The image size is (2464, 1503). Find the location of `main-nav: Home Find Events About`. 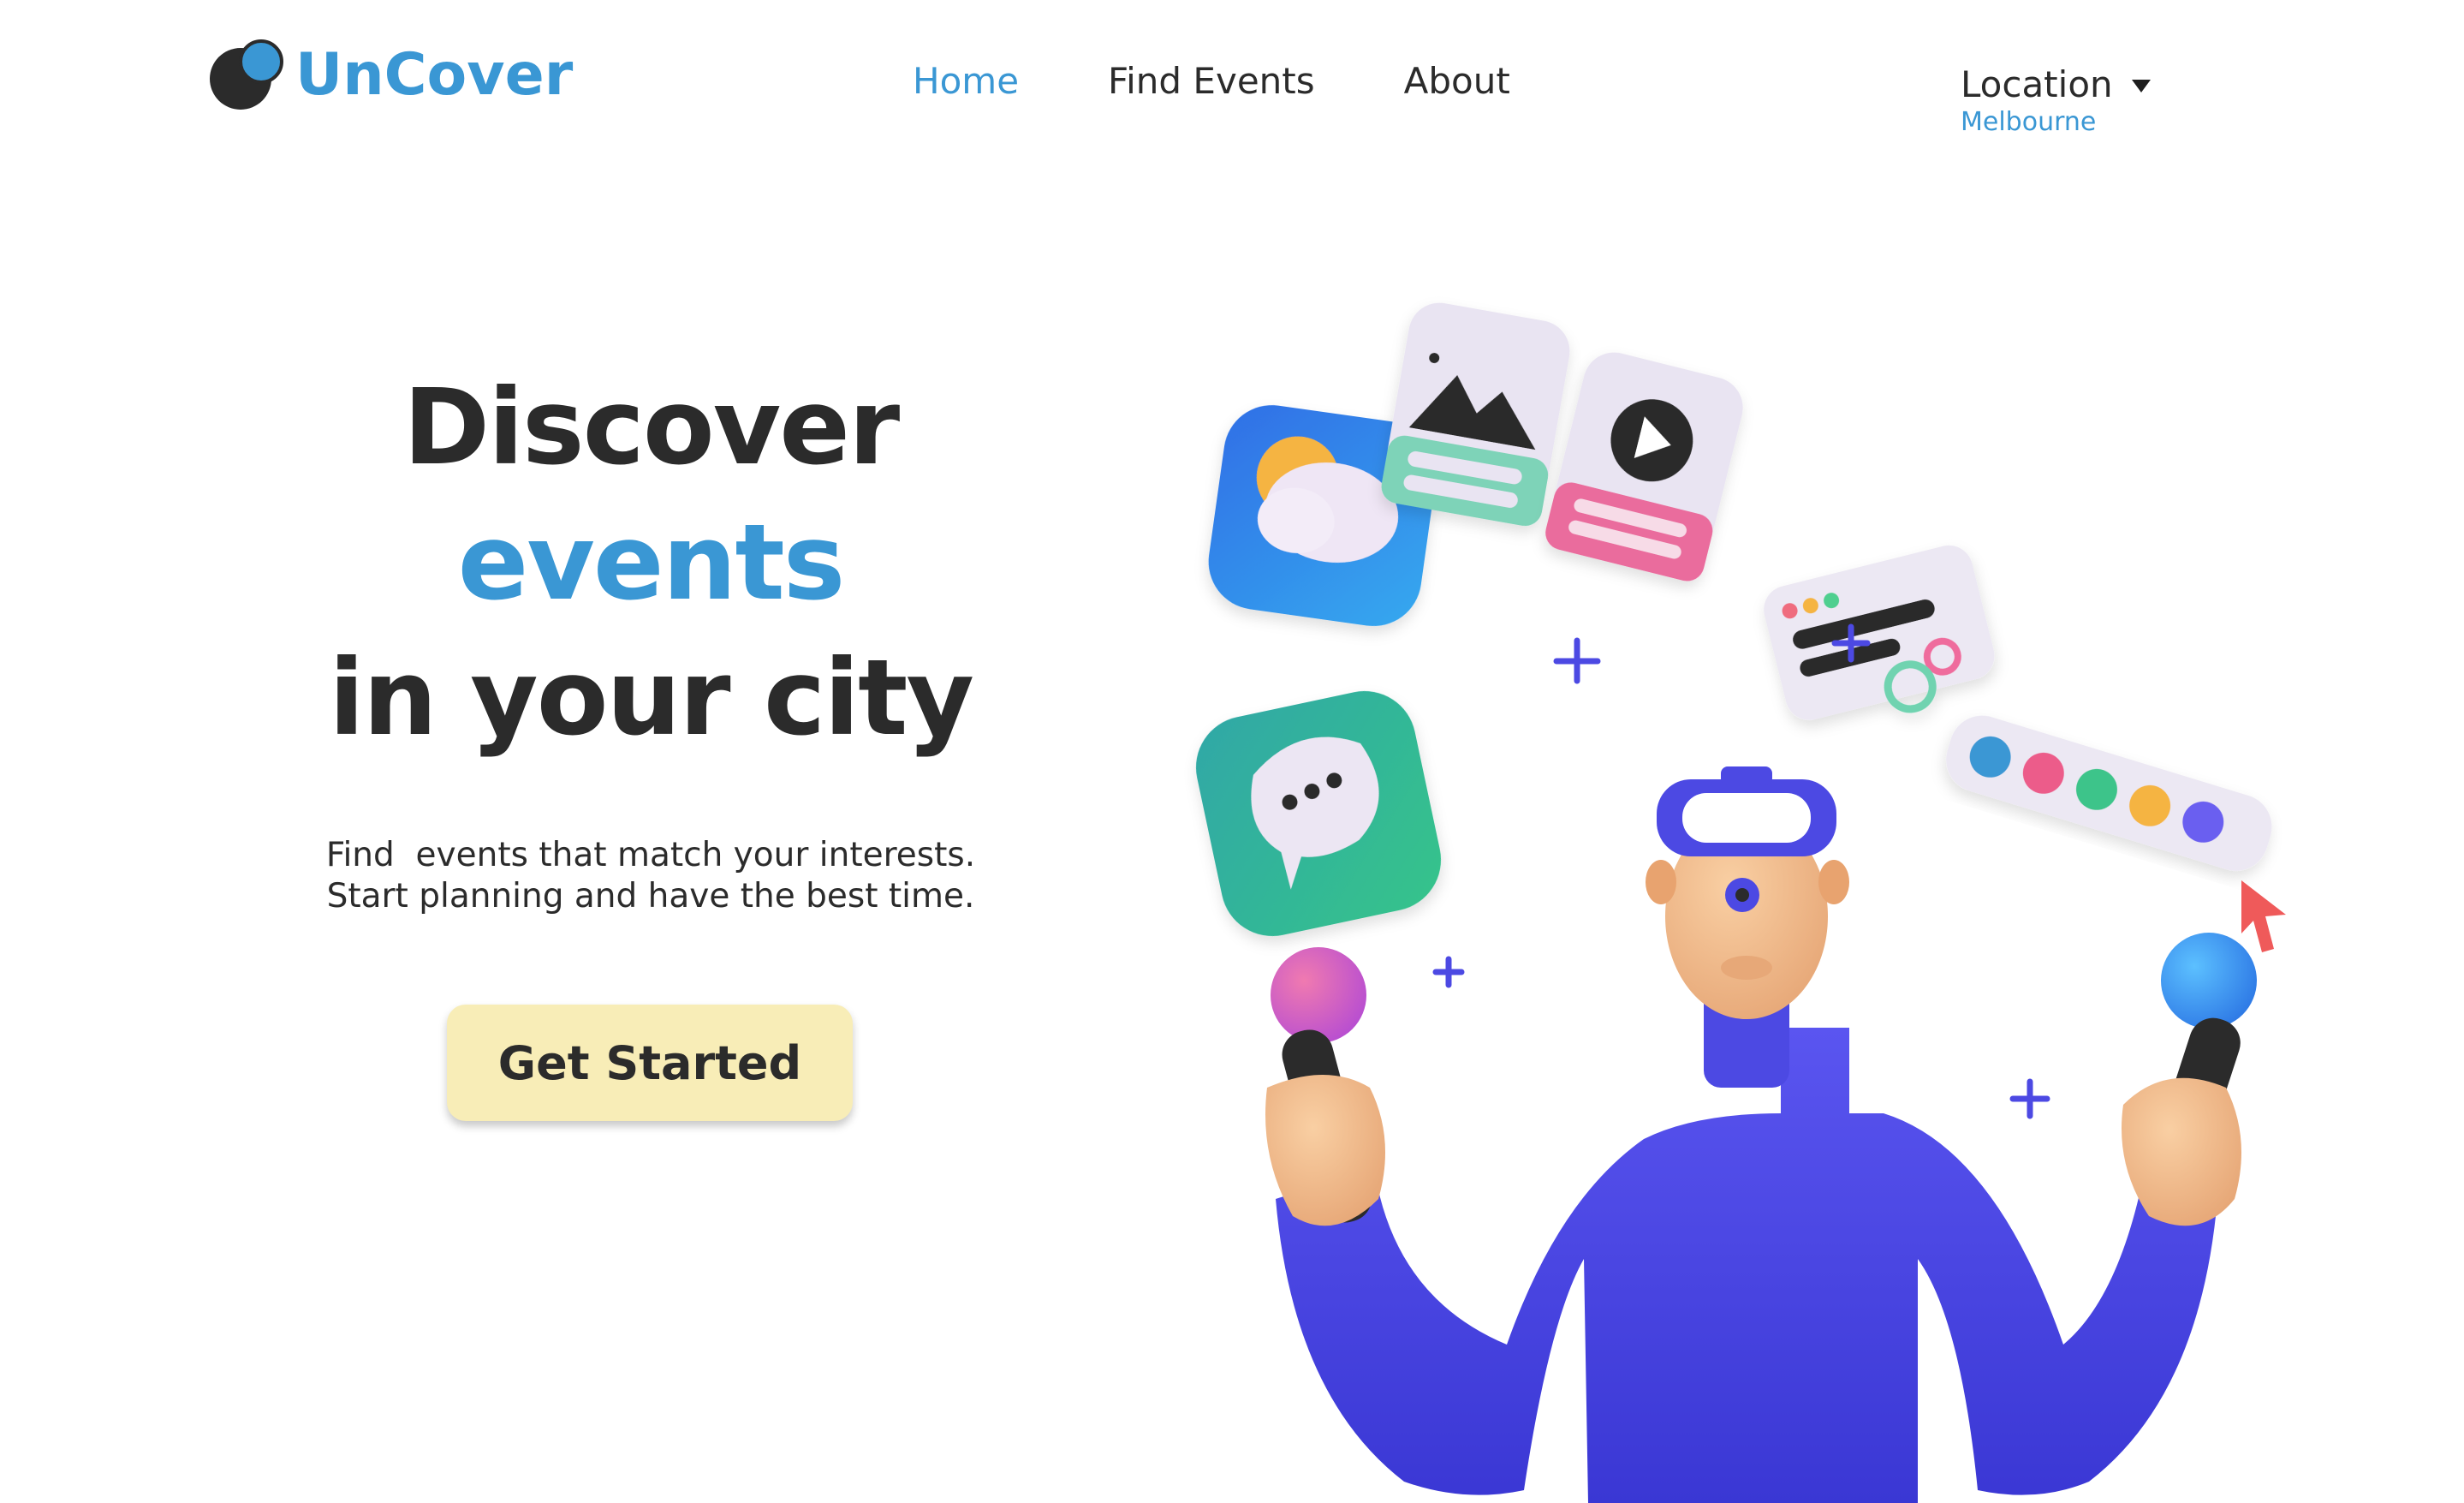

main-nav: Home Find Events About is located at coordinates (1256, 81).